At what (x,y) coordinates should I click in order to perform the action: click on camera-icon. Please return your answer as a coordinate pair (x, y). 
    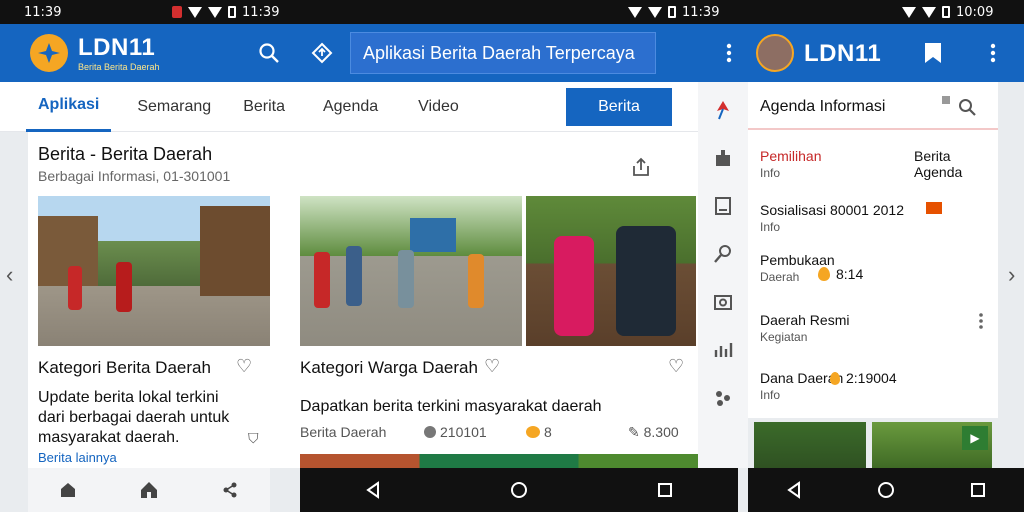
    Looking at the image, I should click on (723, 302).